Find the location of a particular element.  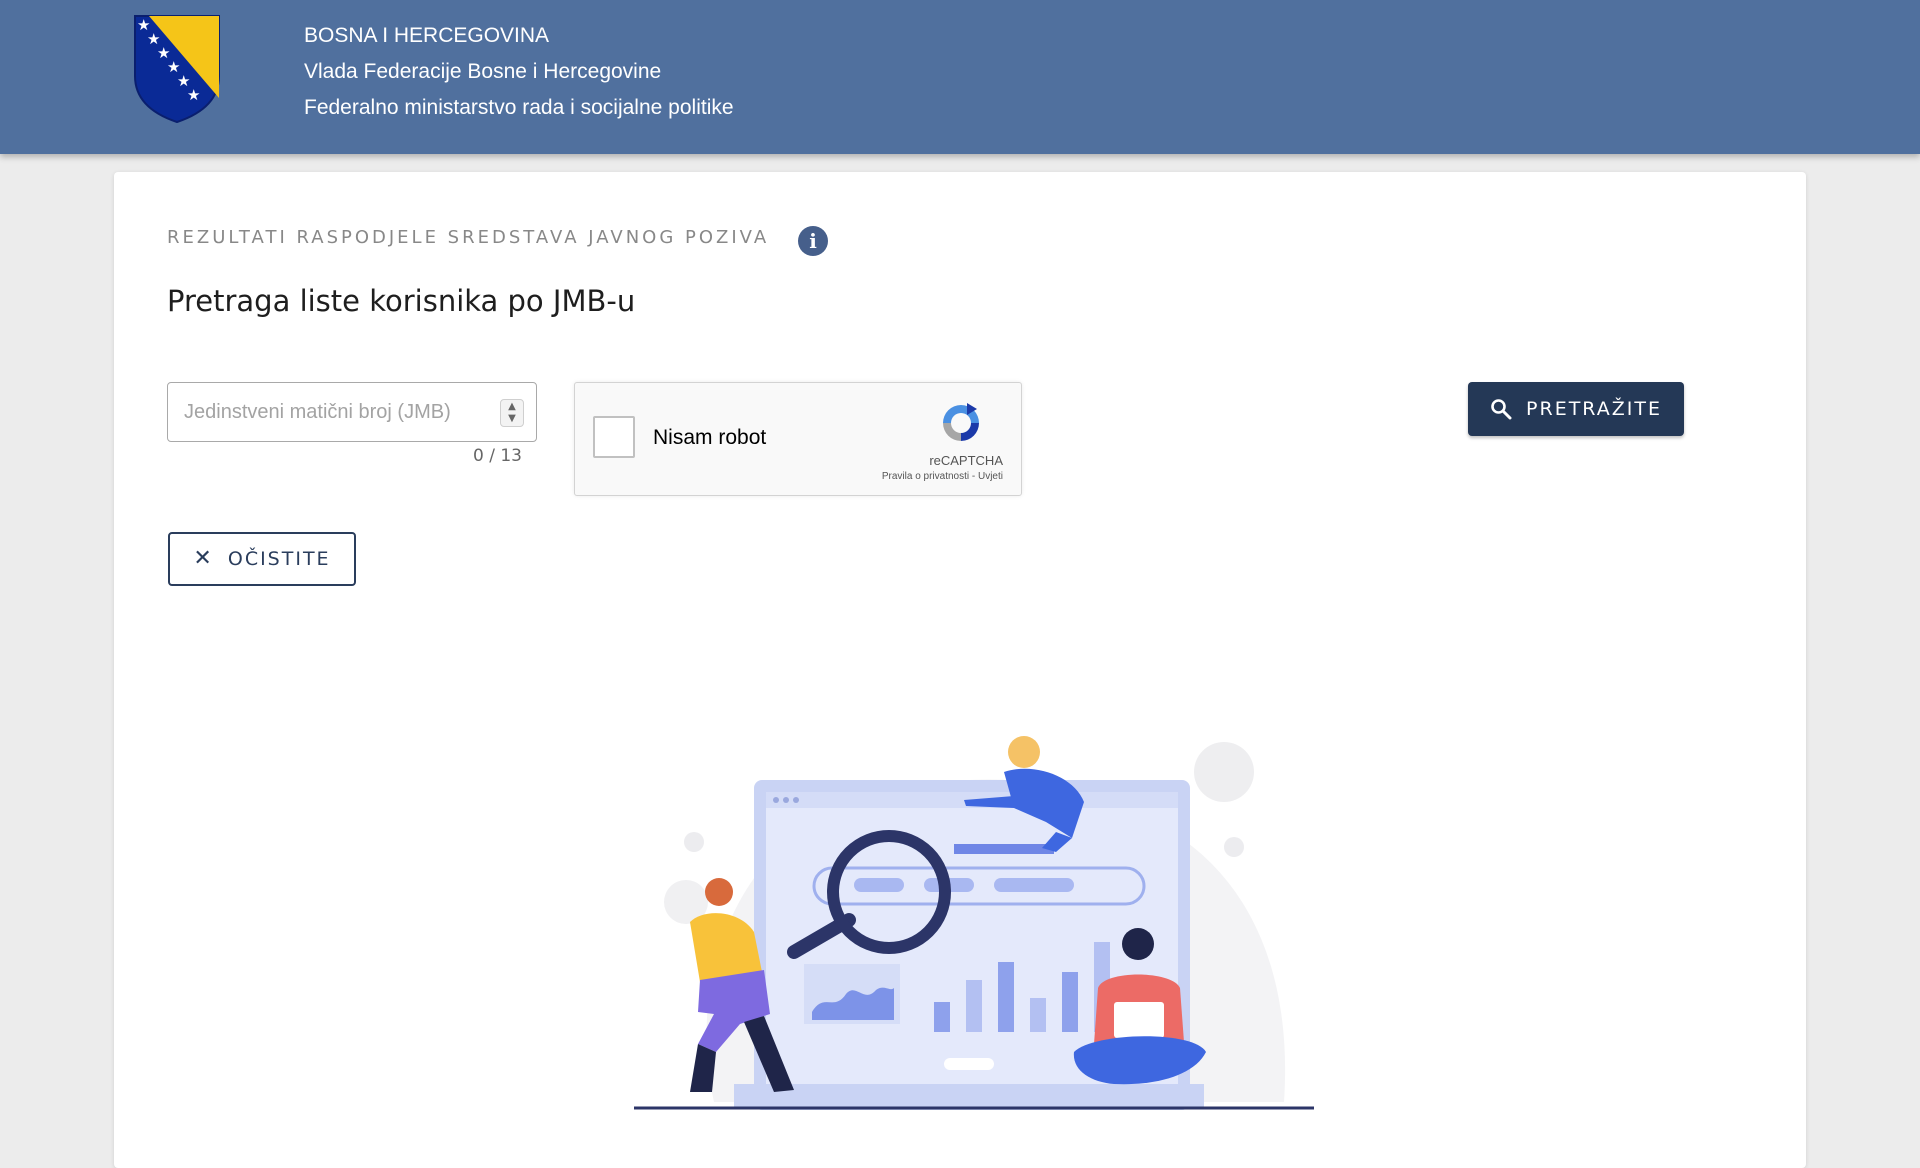

close-icon: ✕ is located at coordinates (203, 558).